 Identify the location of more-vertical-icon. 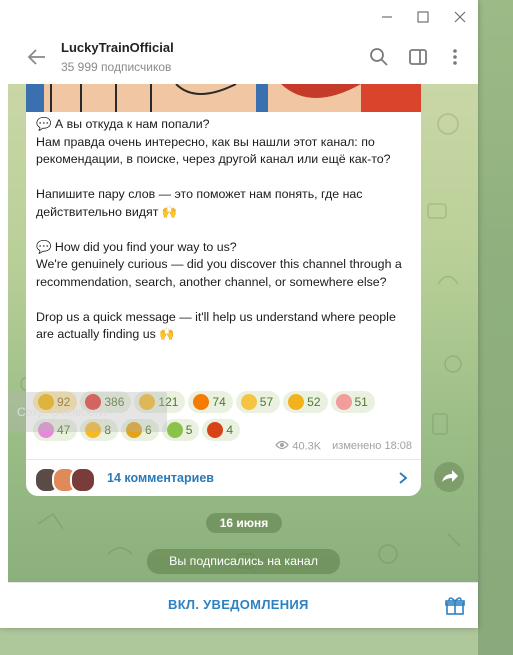
(455, 57).